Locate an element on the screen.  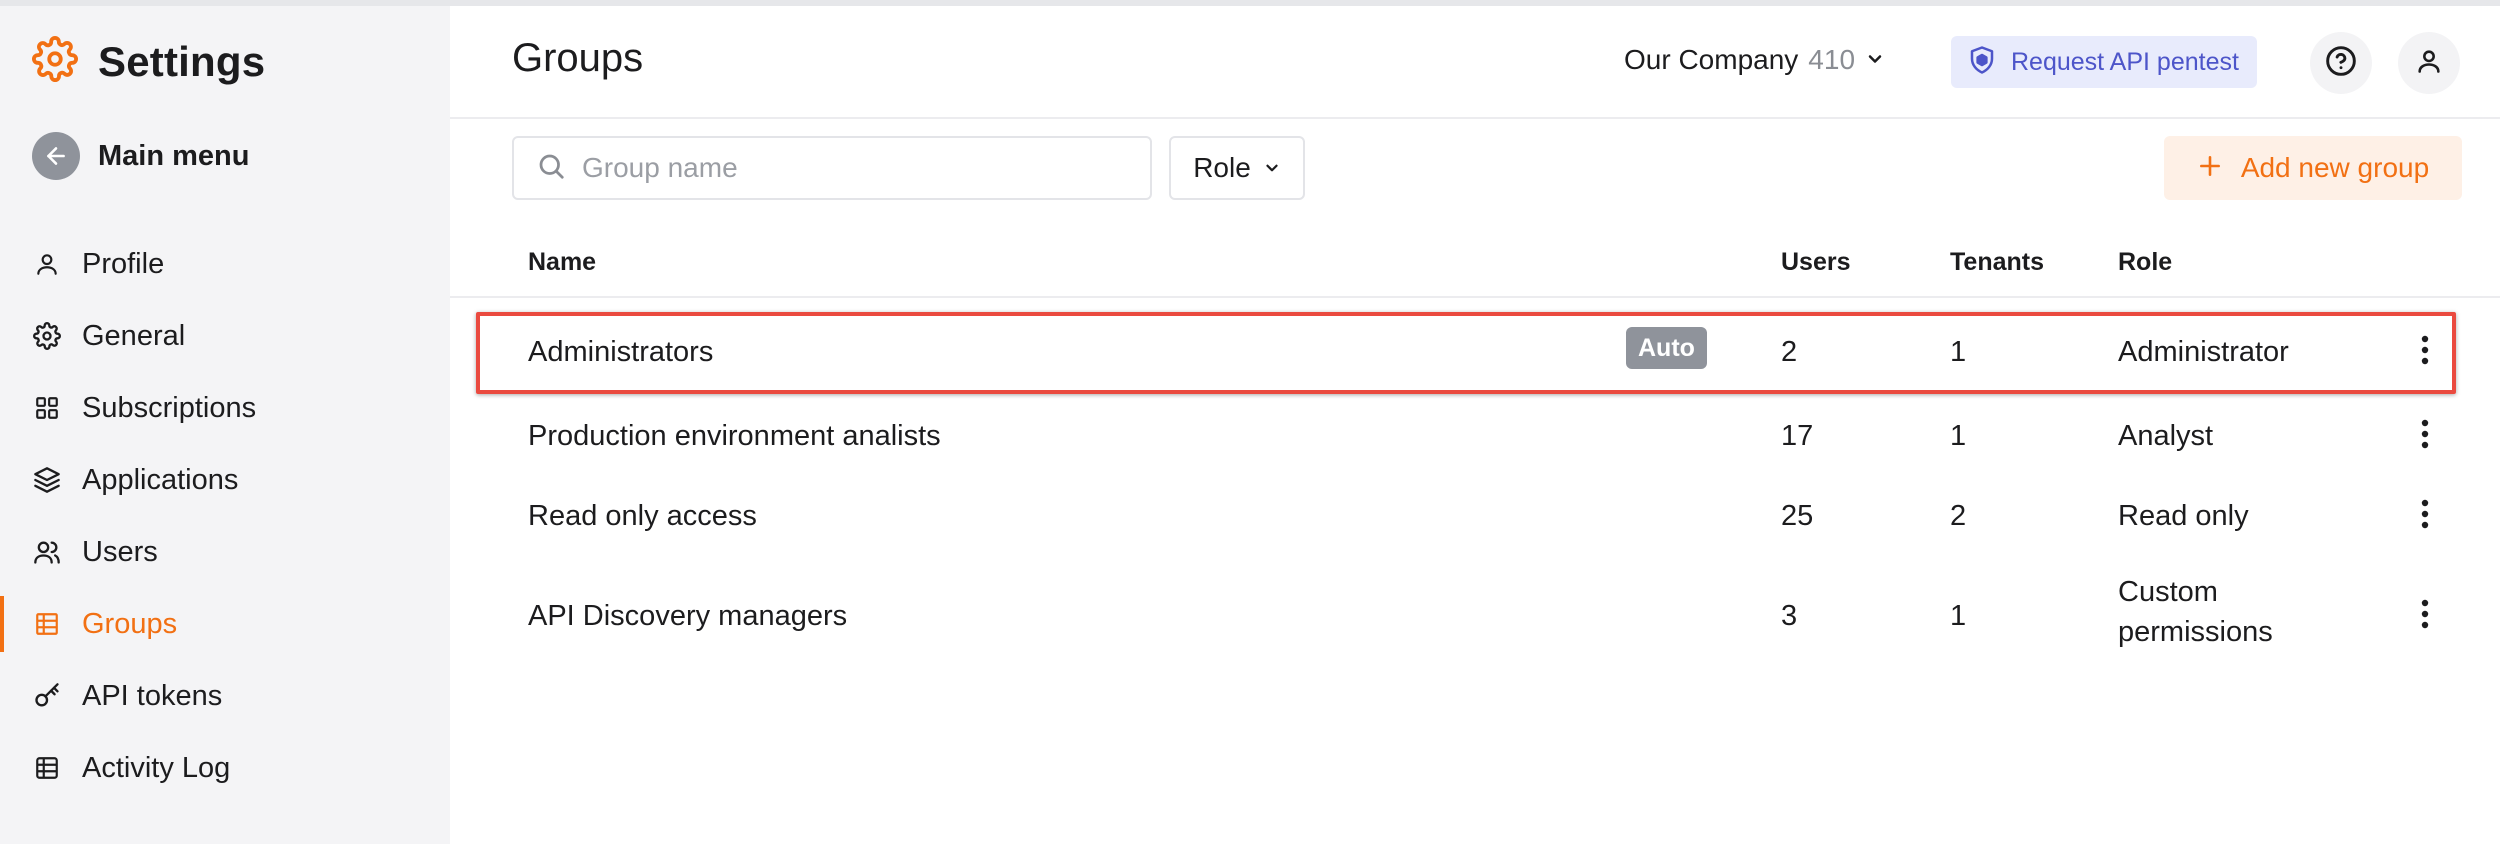
sidebar-item-label: Groups is located at coordinates (130, 623).